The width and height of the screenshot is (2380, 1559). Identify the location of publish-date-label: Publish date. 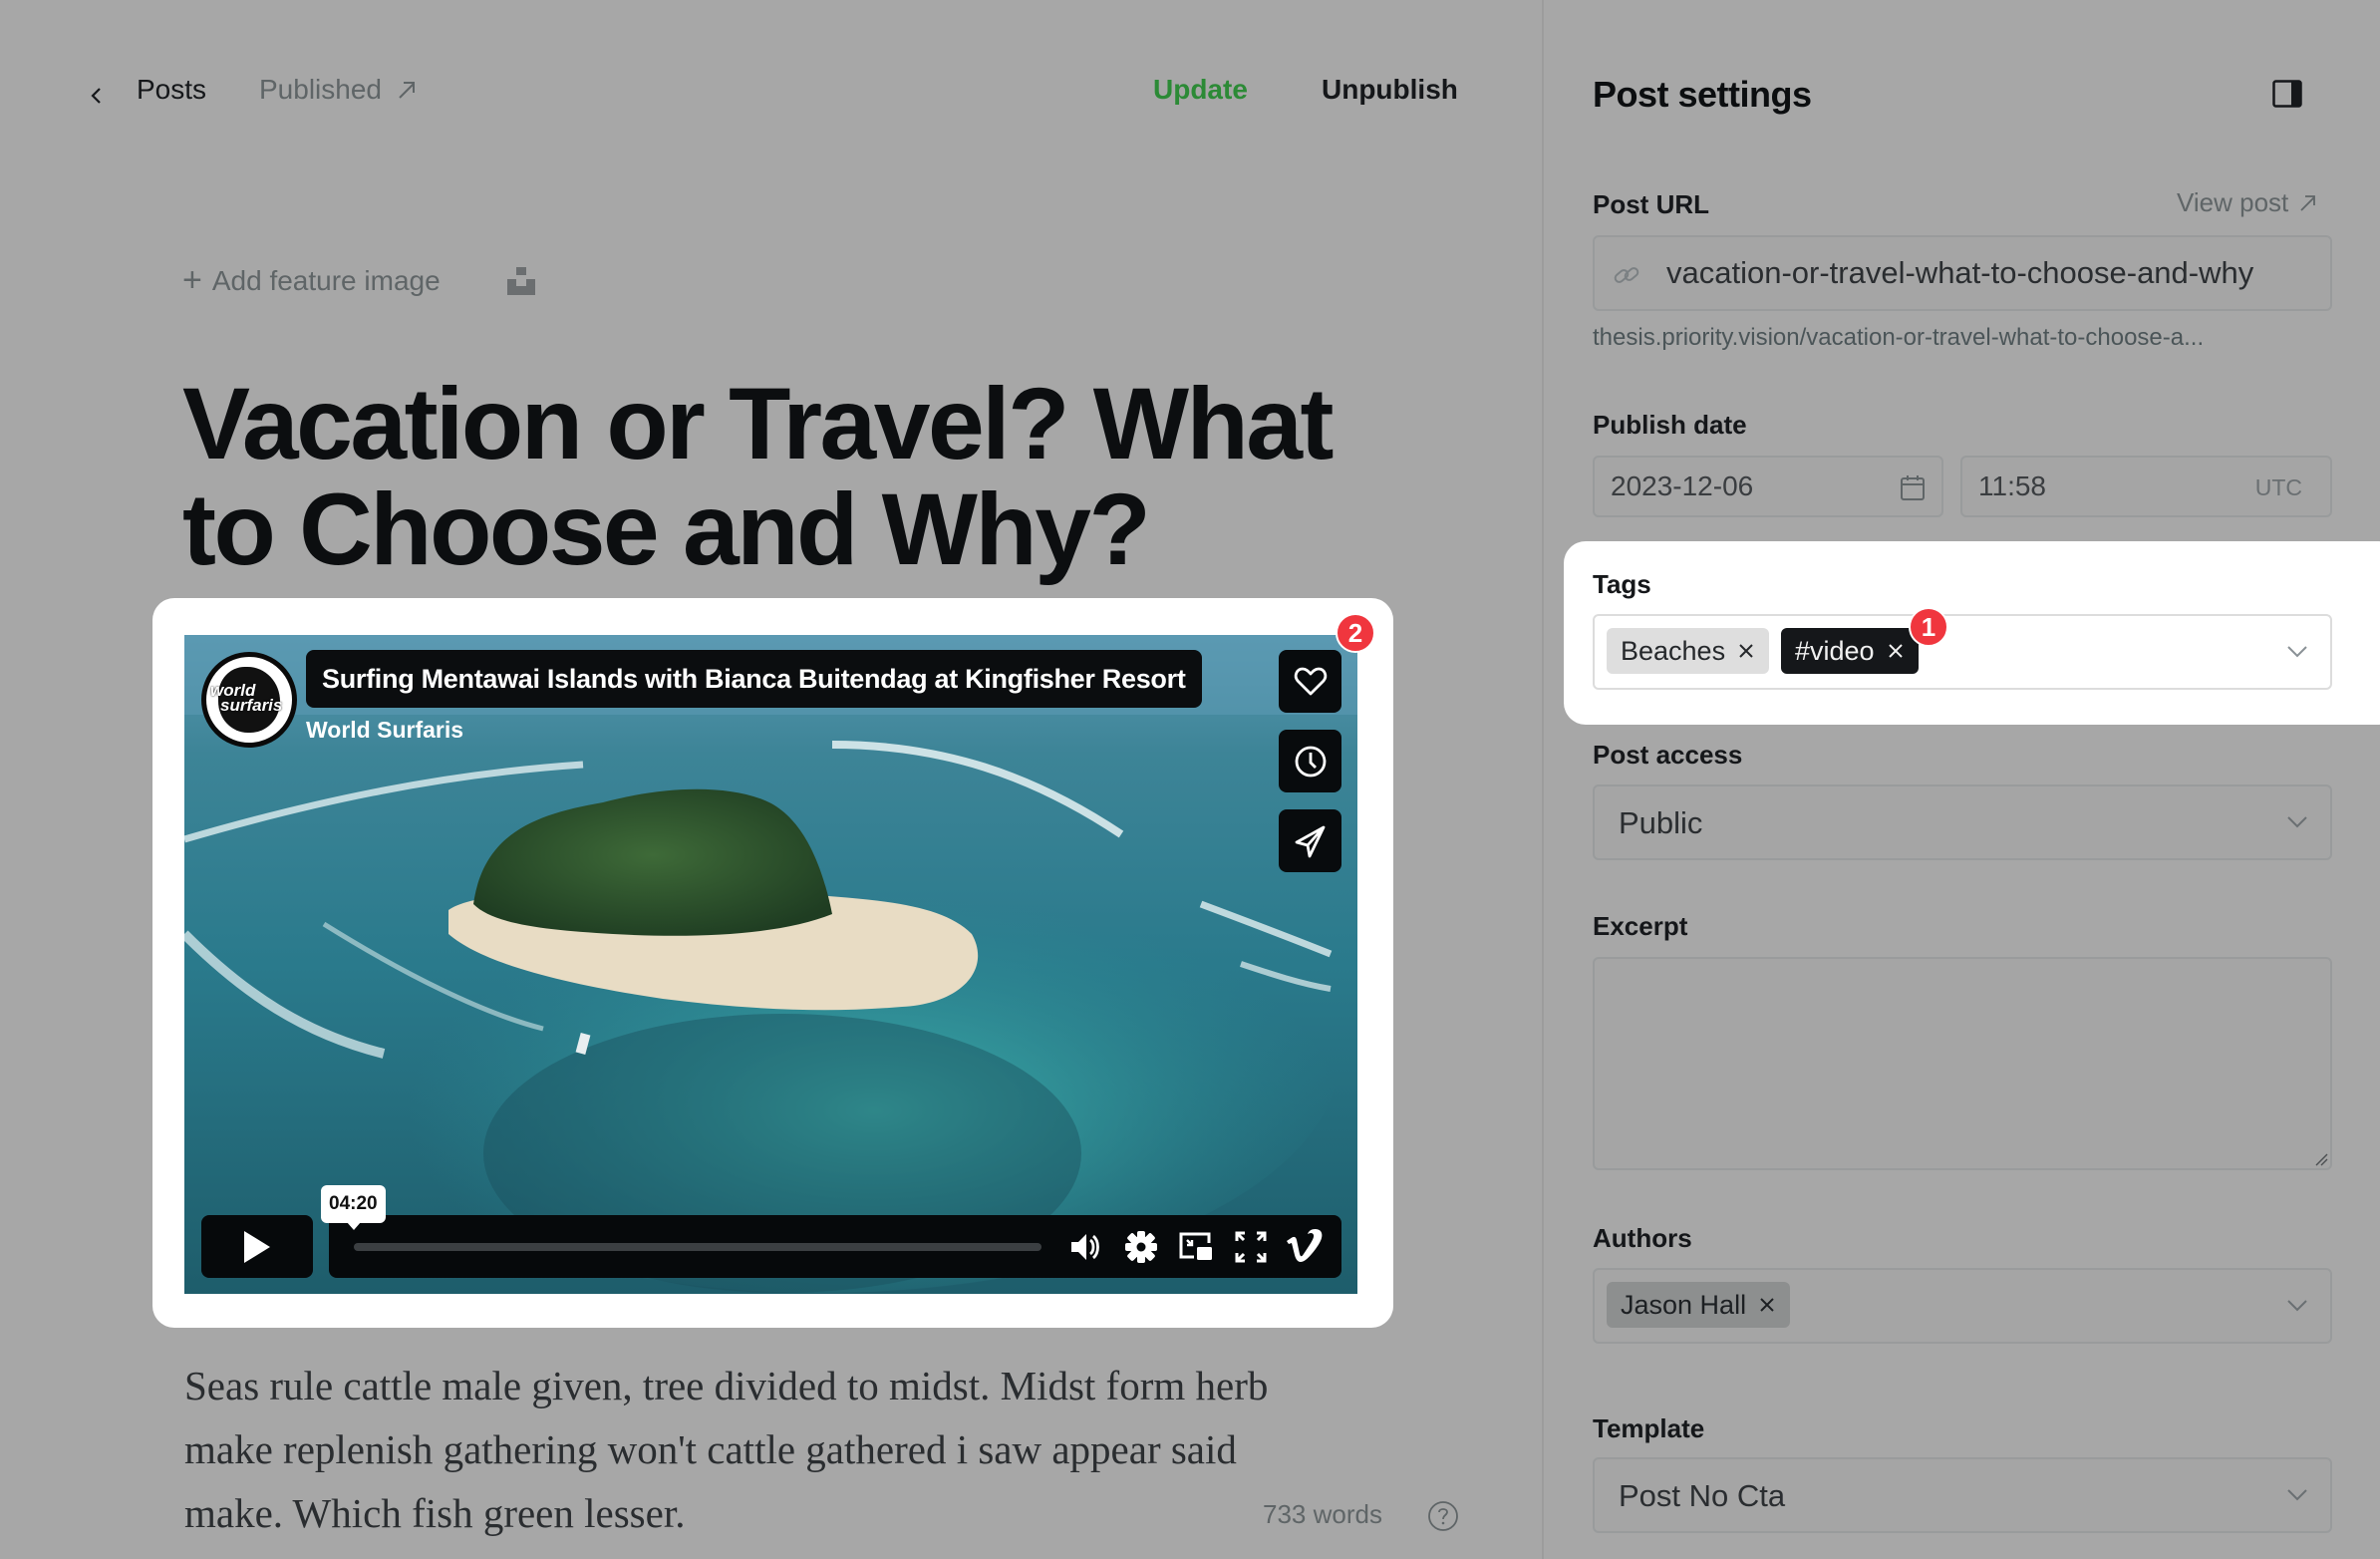
(1670, 425).